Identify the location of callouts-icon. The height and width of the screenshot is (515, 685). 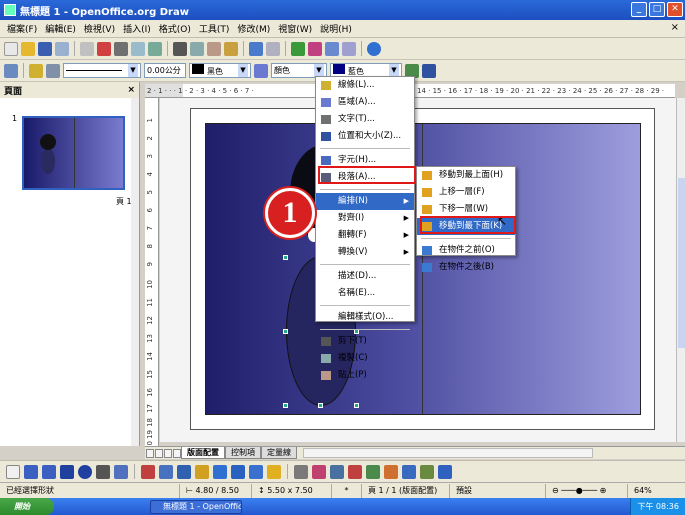
(256, 471).